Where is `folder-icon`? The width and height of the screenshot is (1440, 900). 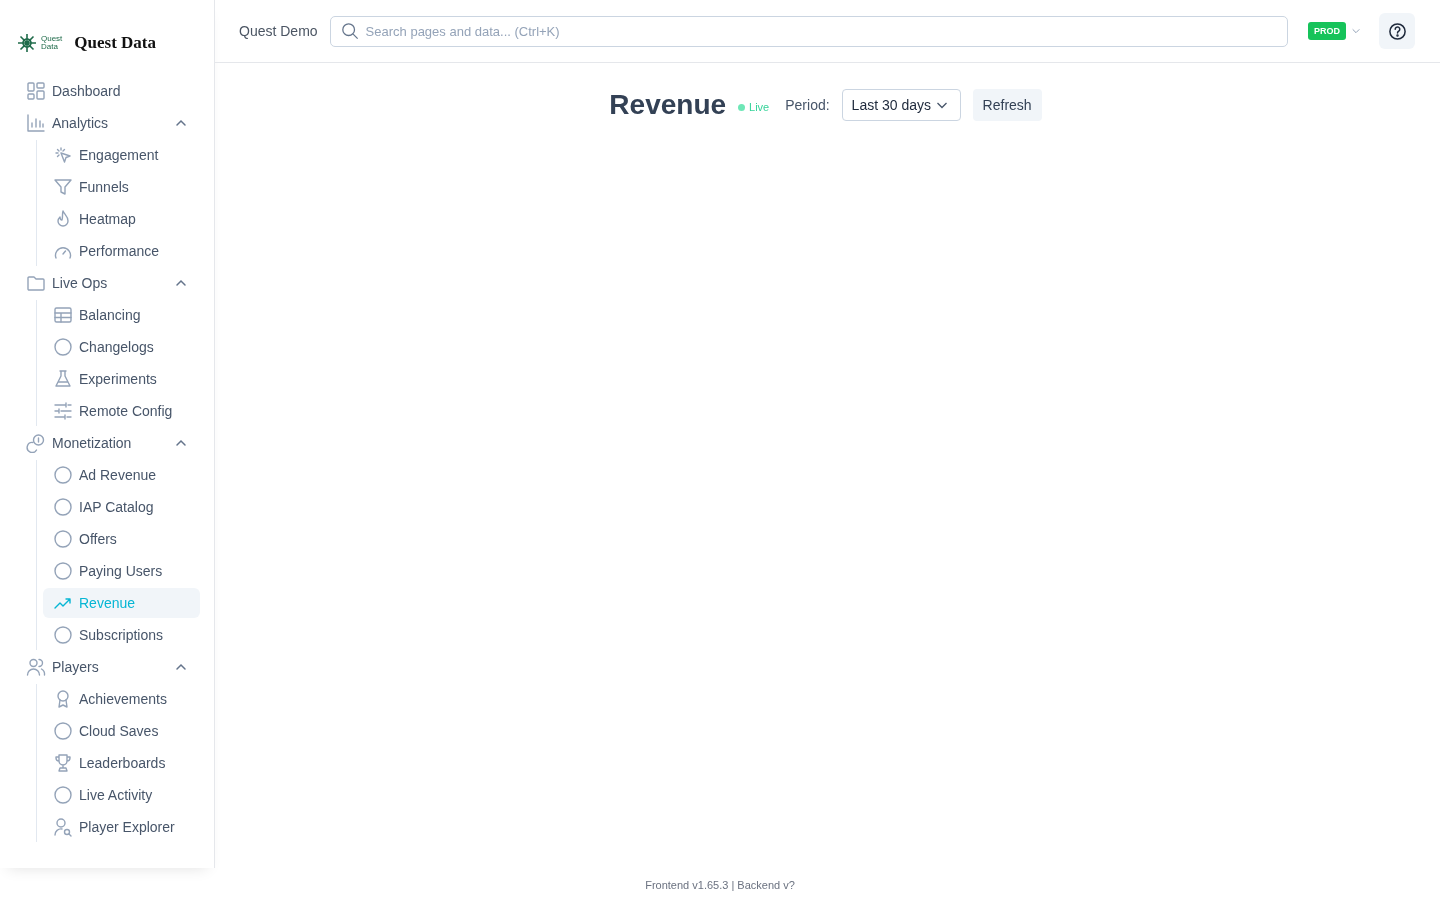
folder-icon is located at coordinates (36, 283).